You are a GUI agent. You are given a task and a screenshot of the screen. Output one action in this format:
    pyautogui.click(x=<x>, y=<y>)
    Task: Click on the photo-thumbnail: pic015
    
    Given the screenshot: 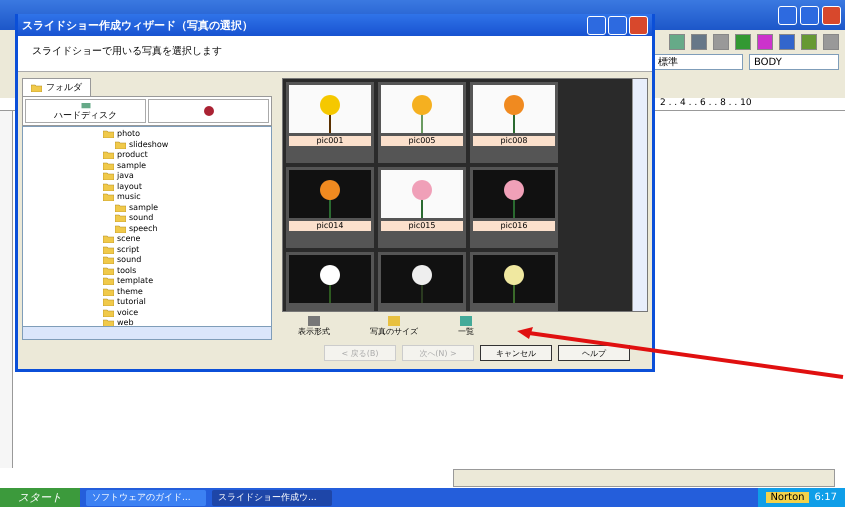 What is the action you would take?
    pyautogui.click(x=422, y=207)
    